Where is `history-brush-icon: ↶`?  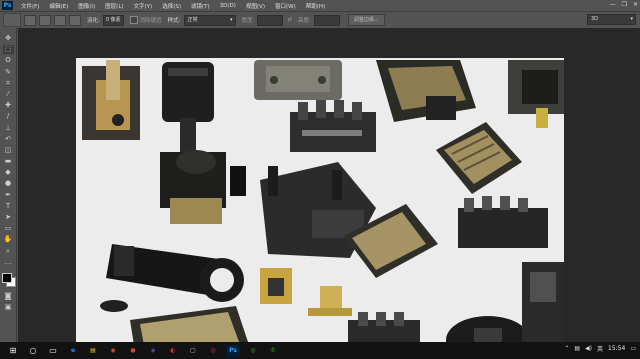
history-brush-icon: ↶ is located at coordinates (8, 139).